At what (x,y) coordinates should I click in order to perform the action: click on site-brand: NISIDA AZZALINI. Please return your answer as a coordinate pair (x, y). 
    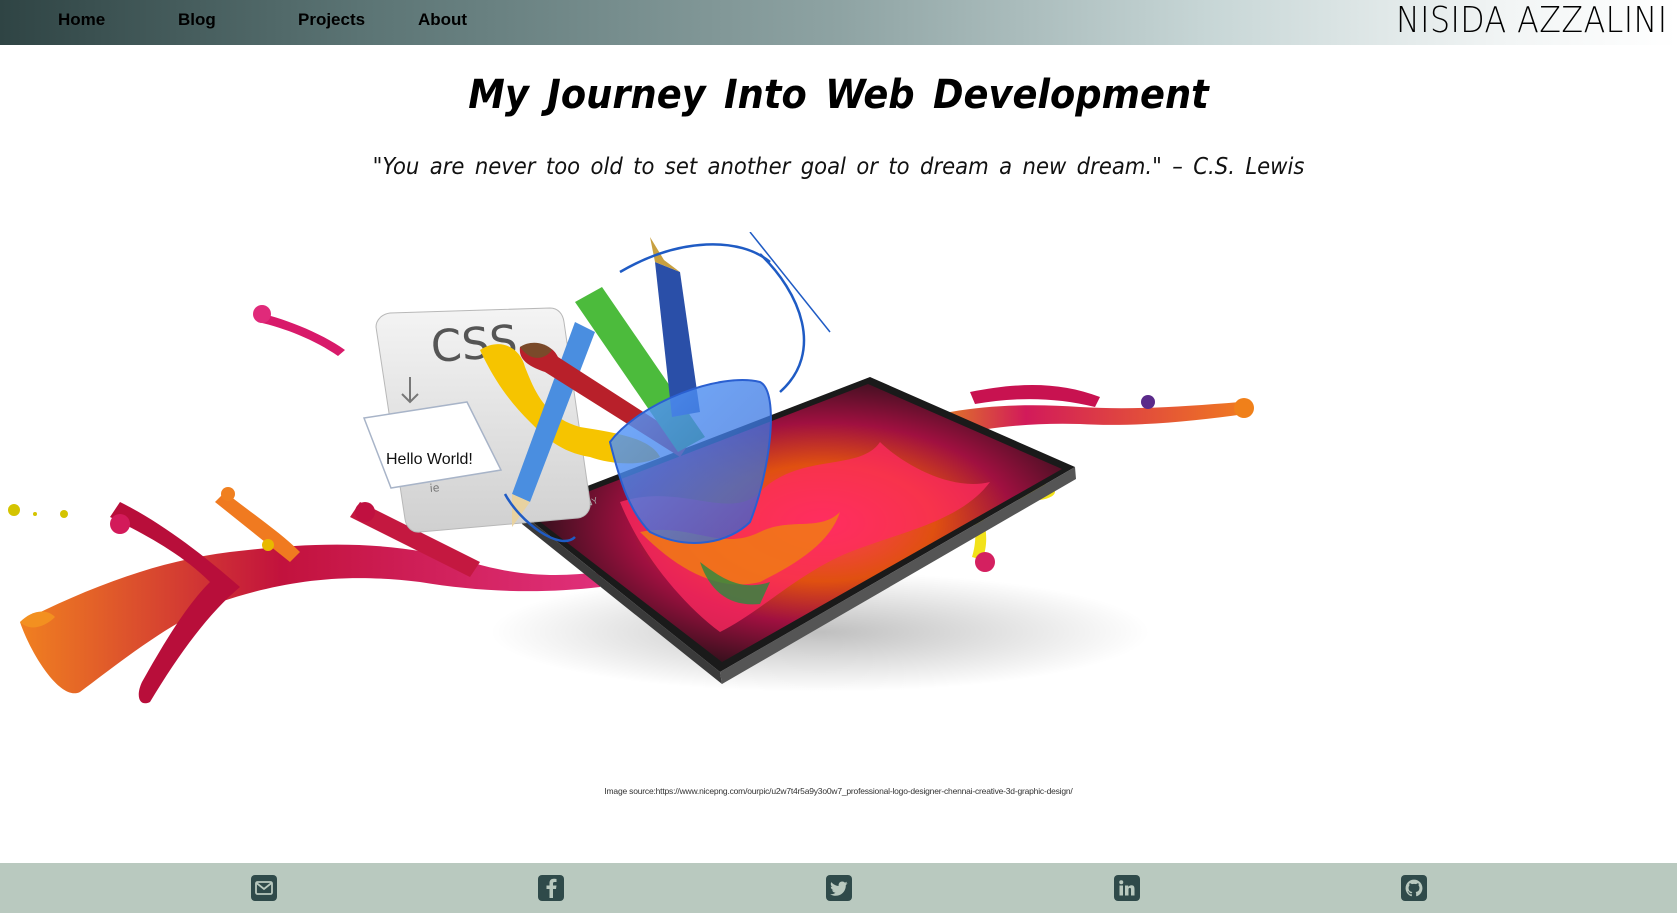
    Looking at the image, I should click on (1531, 21).